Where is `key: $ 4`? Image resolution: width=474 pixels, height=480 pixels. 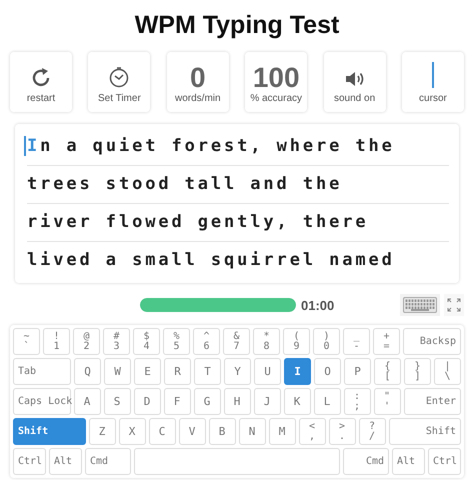 key: $ 4 is located at coordinates (146, 341).